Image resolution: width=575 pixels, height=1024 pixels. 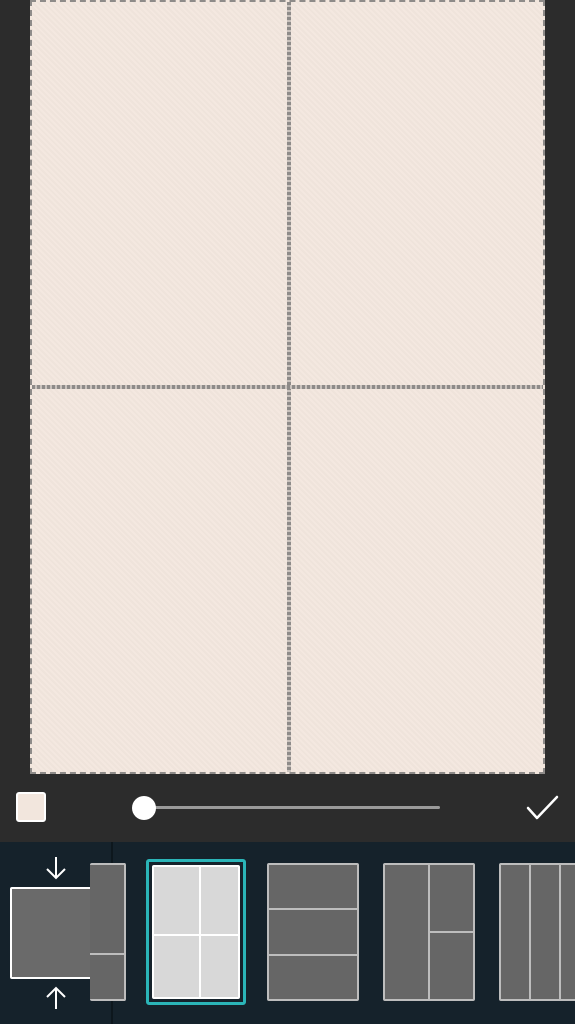 I want to click on confirm-button, so click(x=542, y=808).